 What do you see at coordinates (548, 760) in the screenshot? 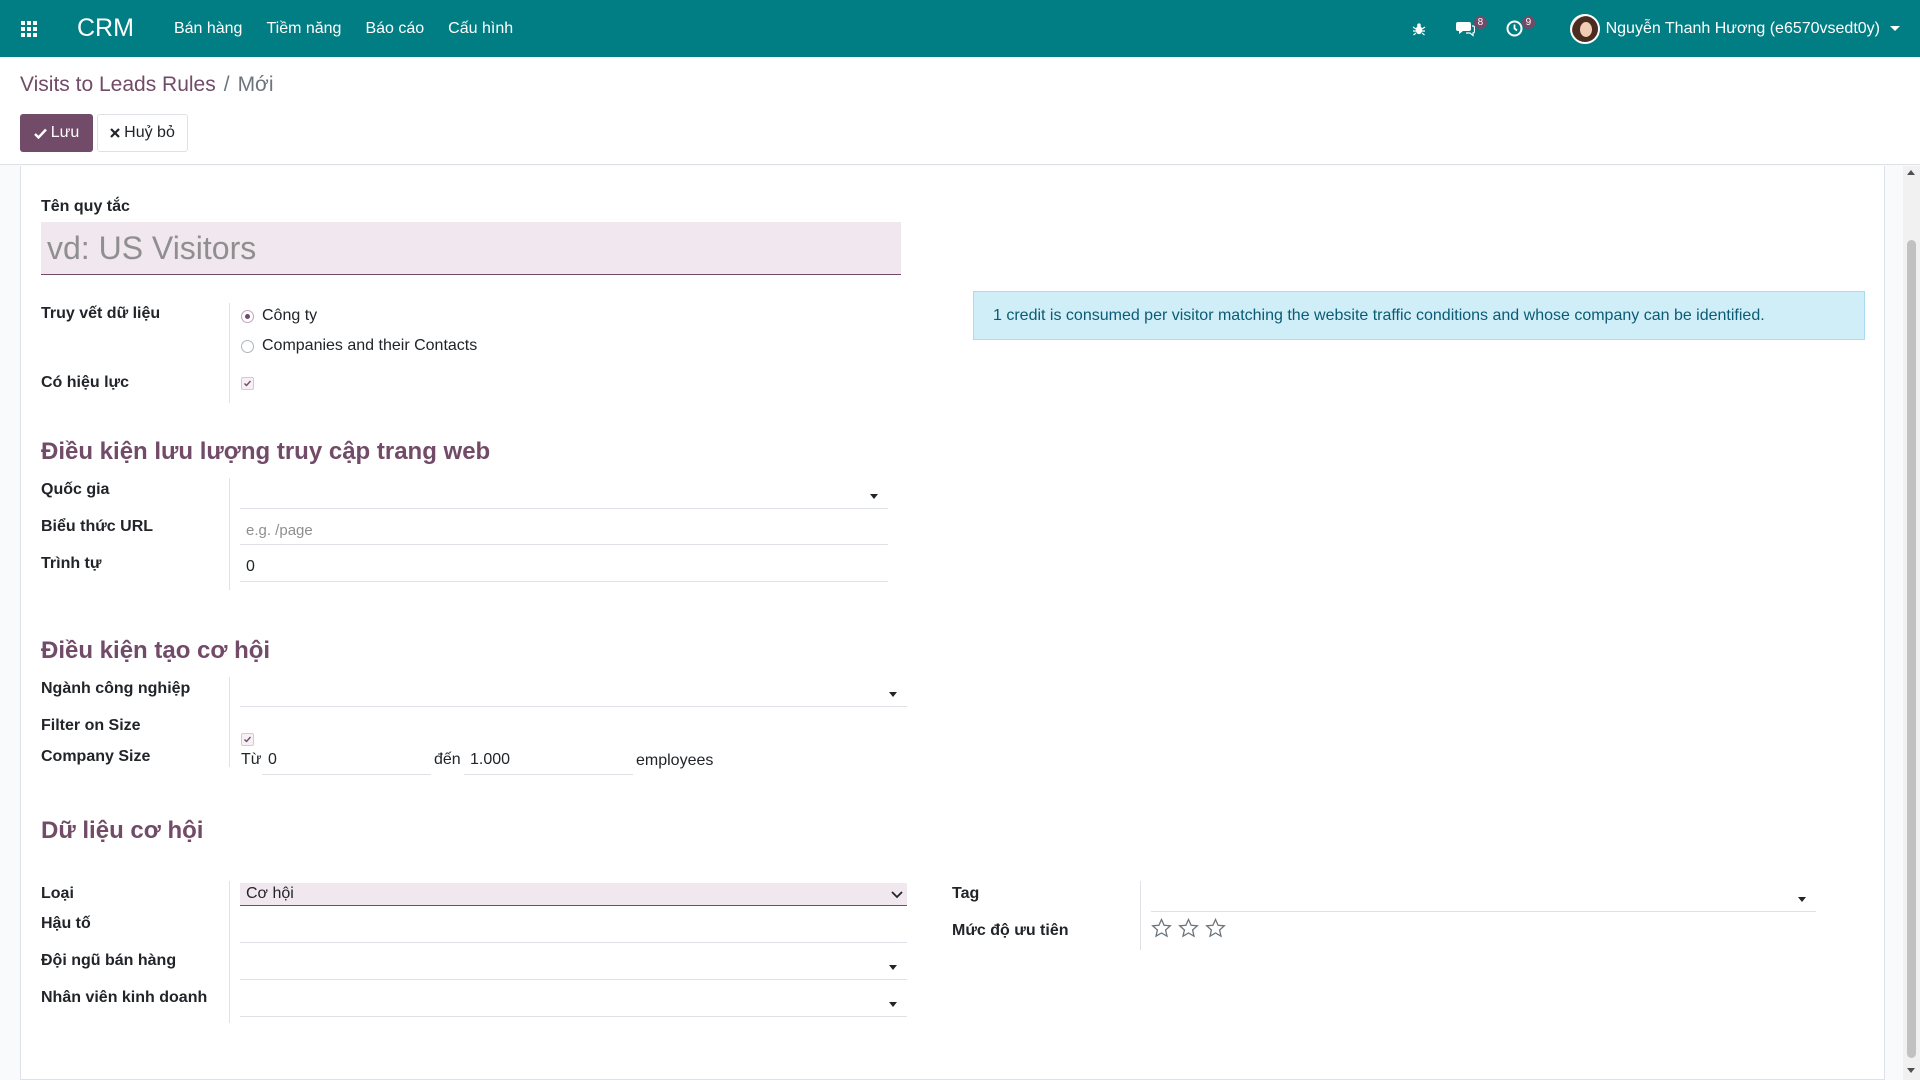
I see `size-max-input: 1.000` at bounding box center [548, 760].